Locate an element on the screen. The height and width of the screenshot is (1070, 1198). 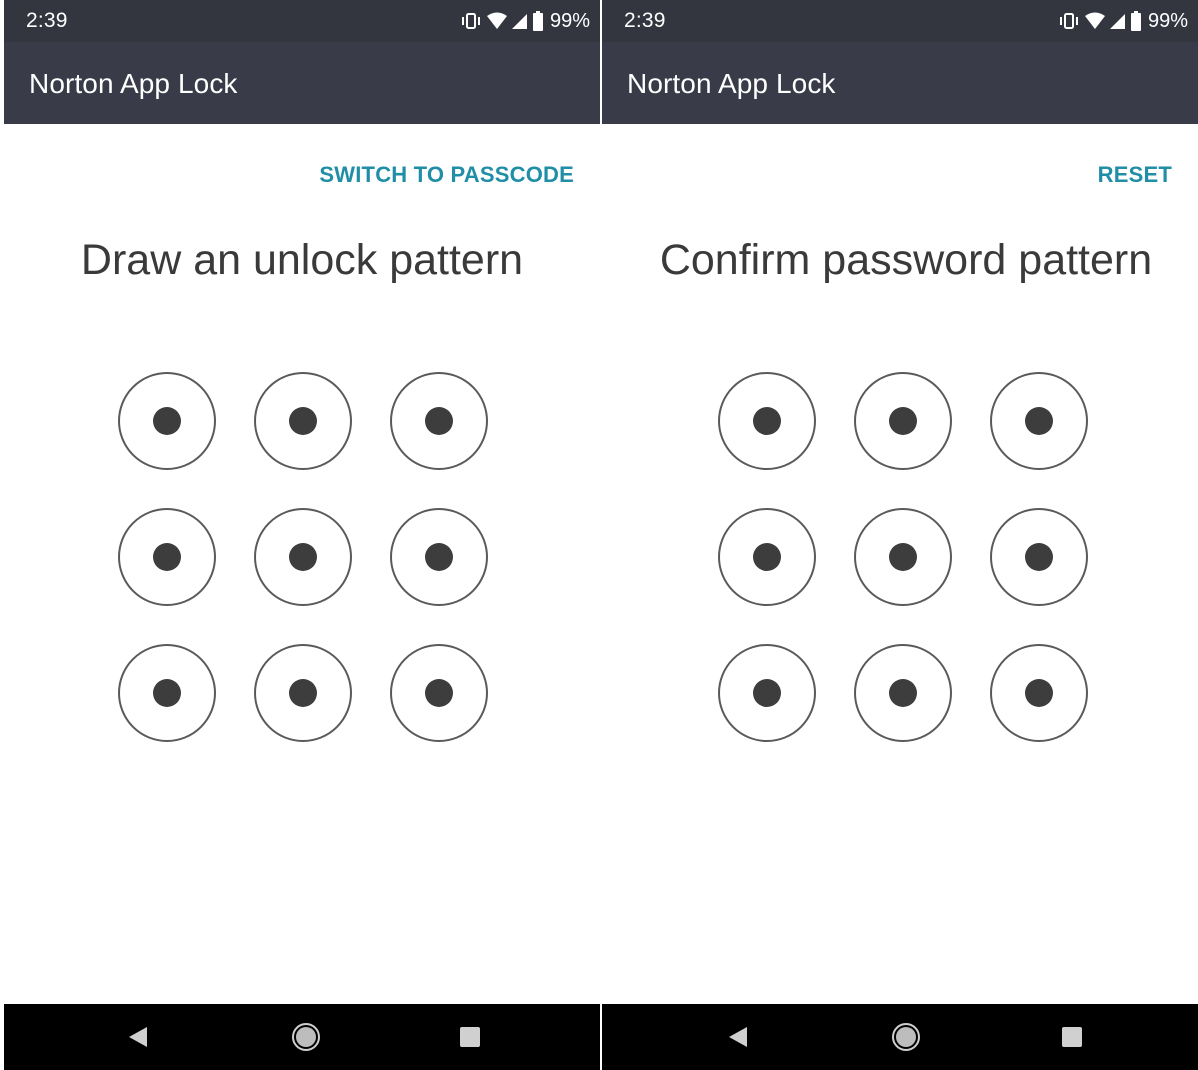
pattern-prompt: Confirm password pattern is located at coordinates (906, 260).